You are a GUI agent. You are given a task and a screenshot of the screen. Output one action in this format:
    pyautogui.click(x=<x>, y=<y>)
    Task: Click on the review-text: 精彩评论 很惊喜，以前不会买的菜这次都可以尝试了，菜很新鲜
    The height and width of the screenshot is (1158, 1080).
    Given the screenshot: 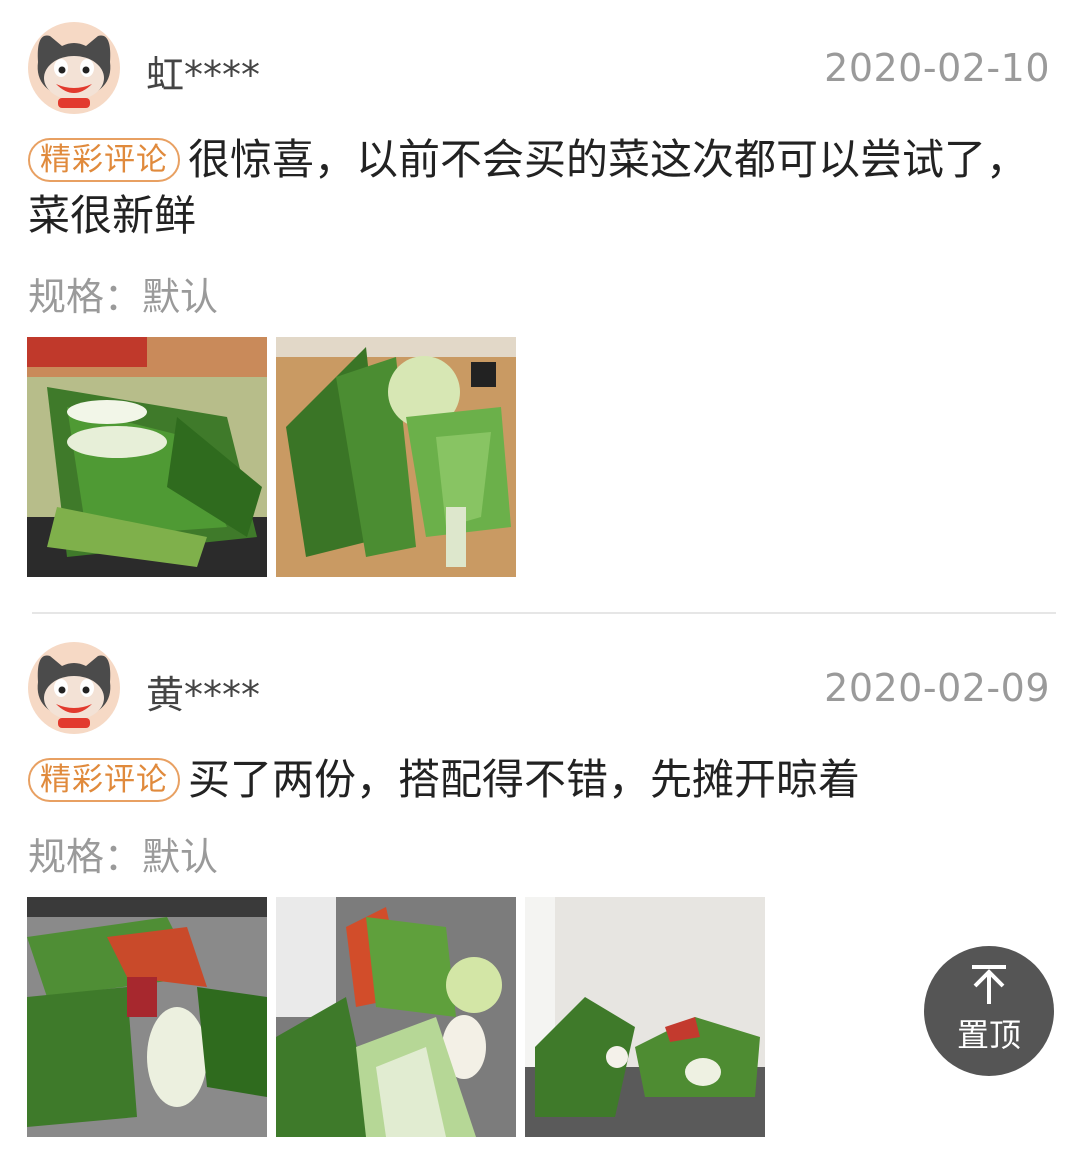 What is the action you would take?
    pyautogui.click(x=528, y=188)
    